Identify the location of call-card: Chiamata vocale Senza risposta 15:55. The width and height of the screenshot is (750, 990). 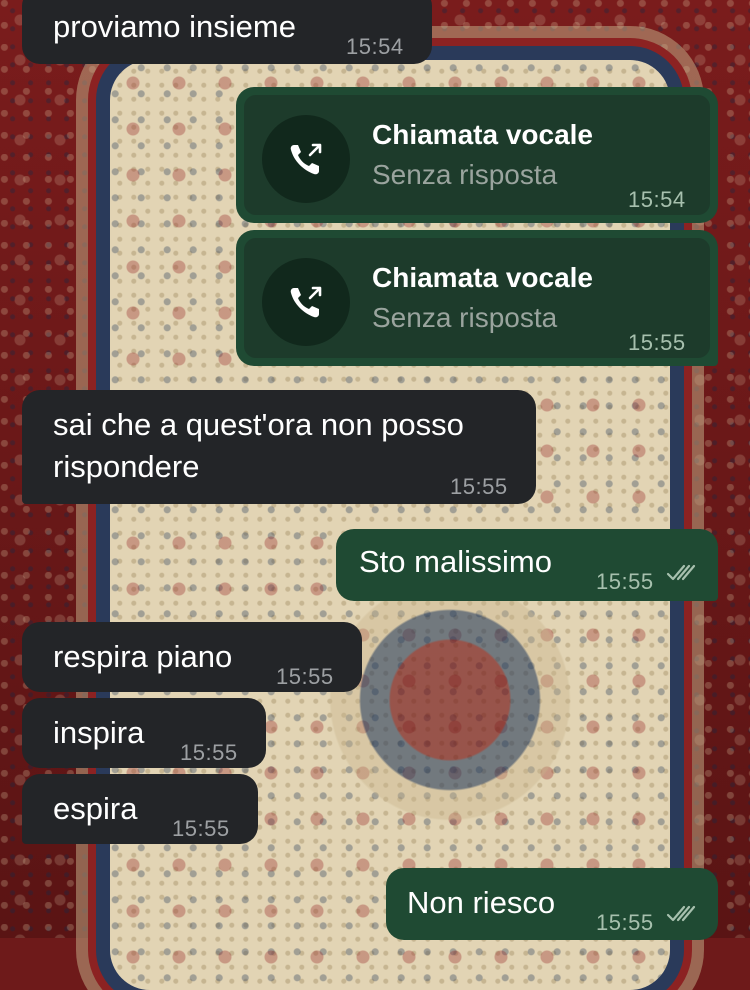
(477, 298).